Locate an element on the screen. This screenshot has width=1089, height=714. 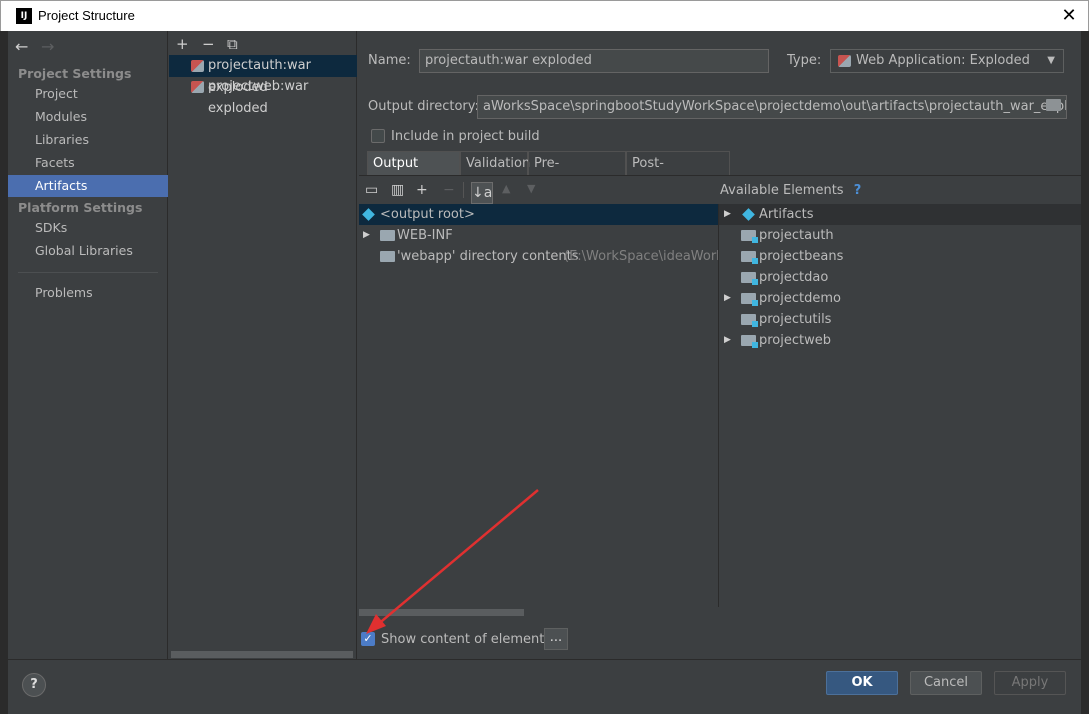
new-folder-icon: ▭ is located at coordinates (371, 190).